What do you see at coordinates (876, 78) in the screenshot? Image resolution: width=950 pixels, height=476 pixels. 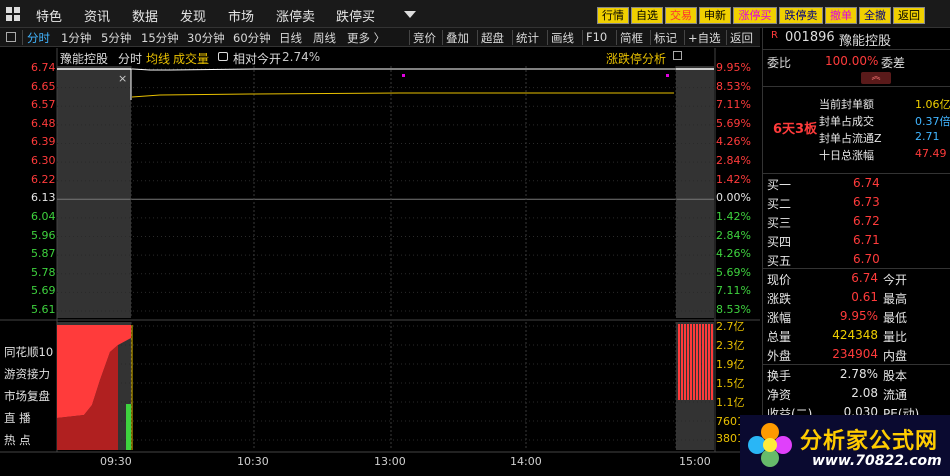 I see `collapse-arrow-icon: ︽` at bounding box center [876, 78].